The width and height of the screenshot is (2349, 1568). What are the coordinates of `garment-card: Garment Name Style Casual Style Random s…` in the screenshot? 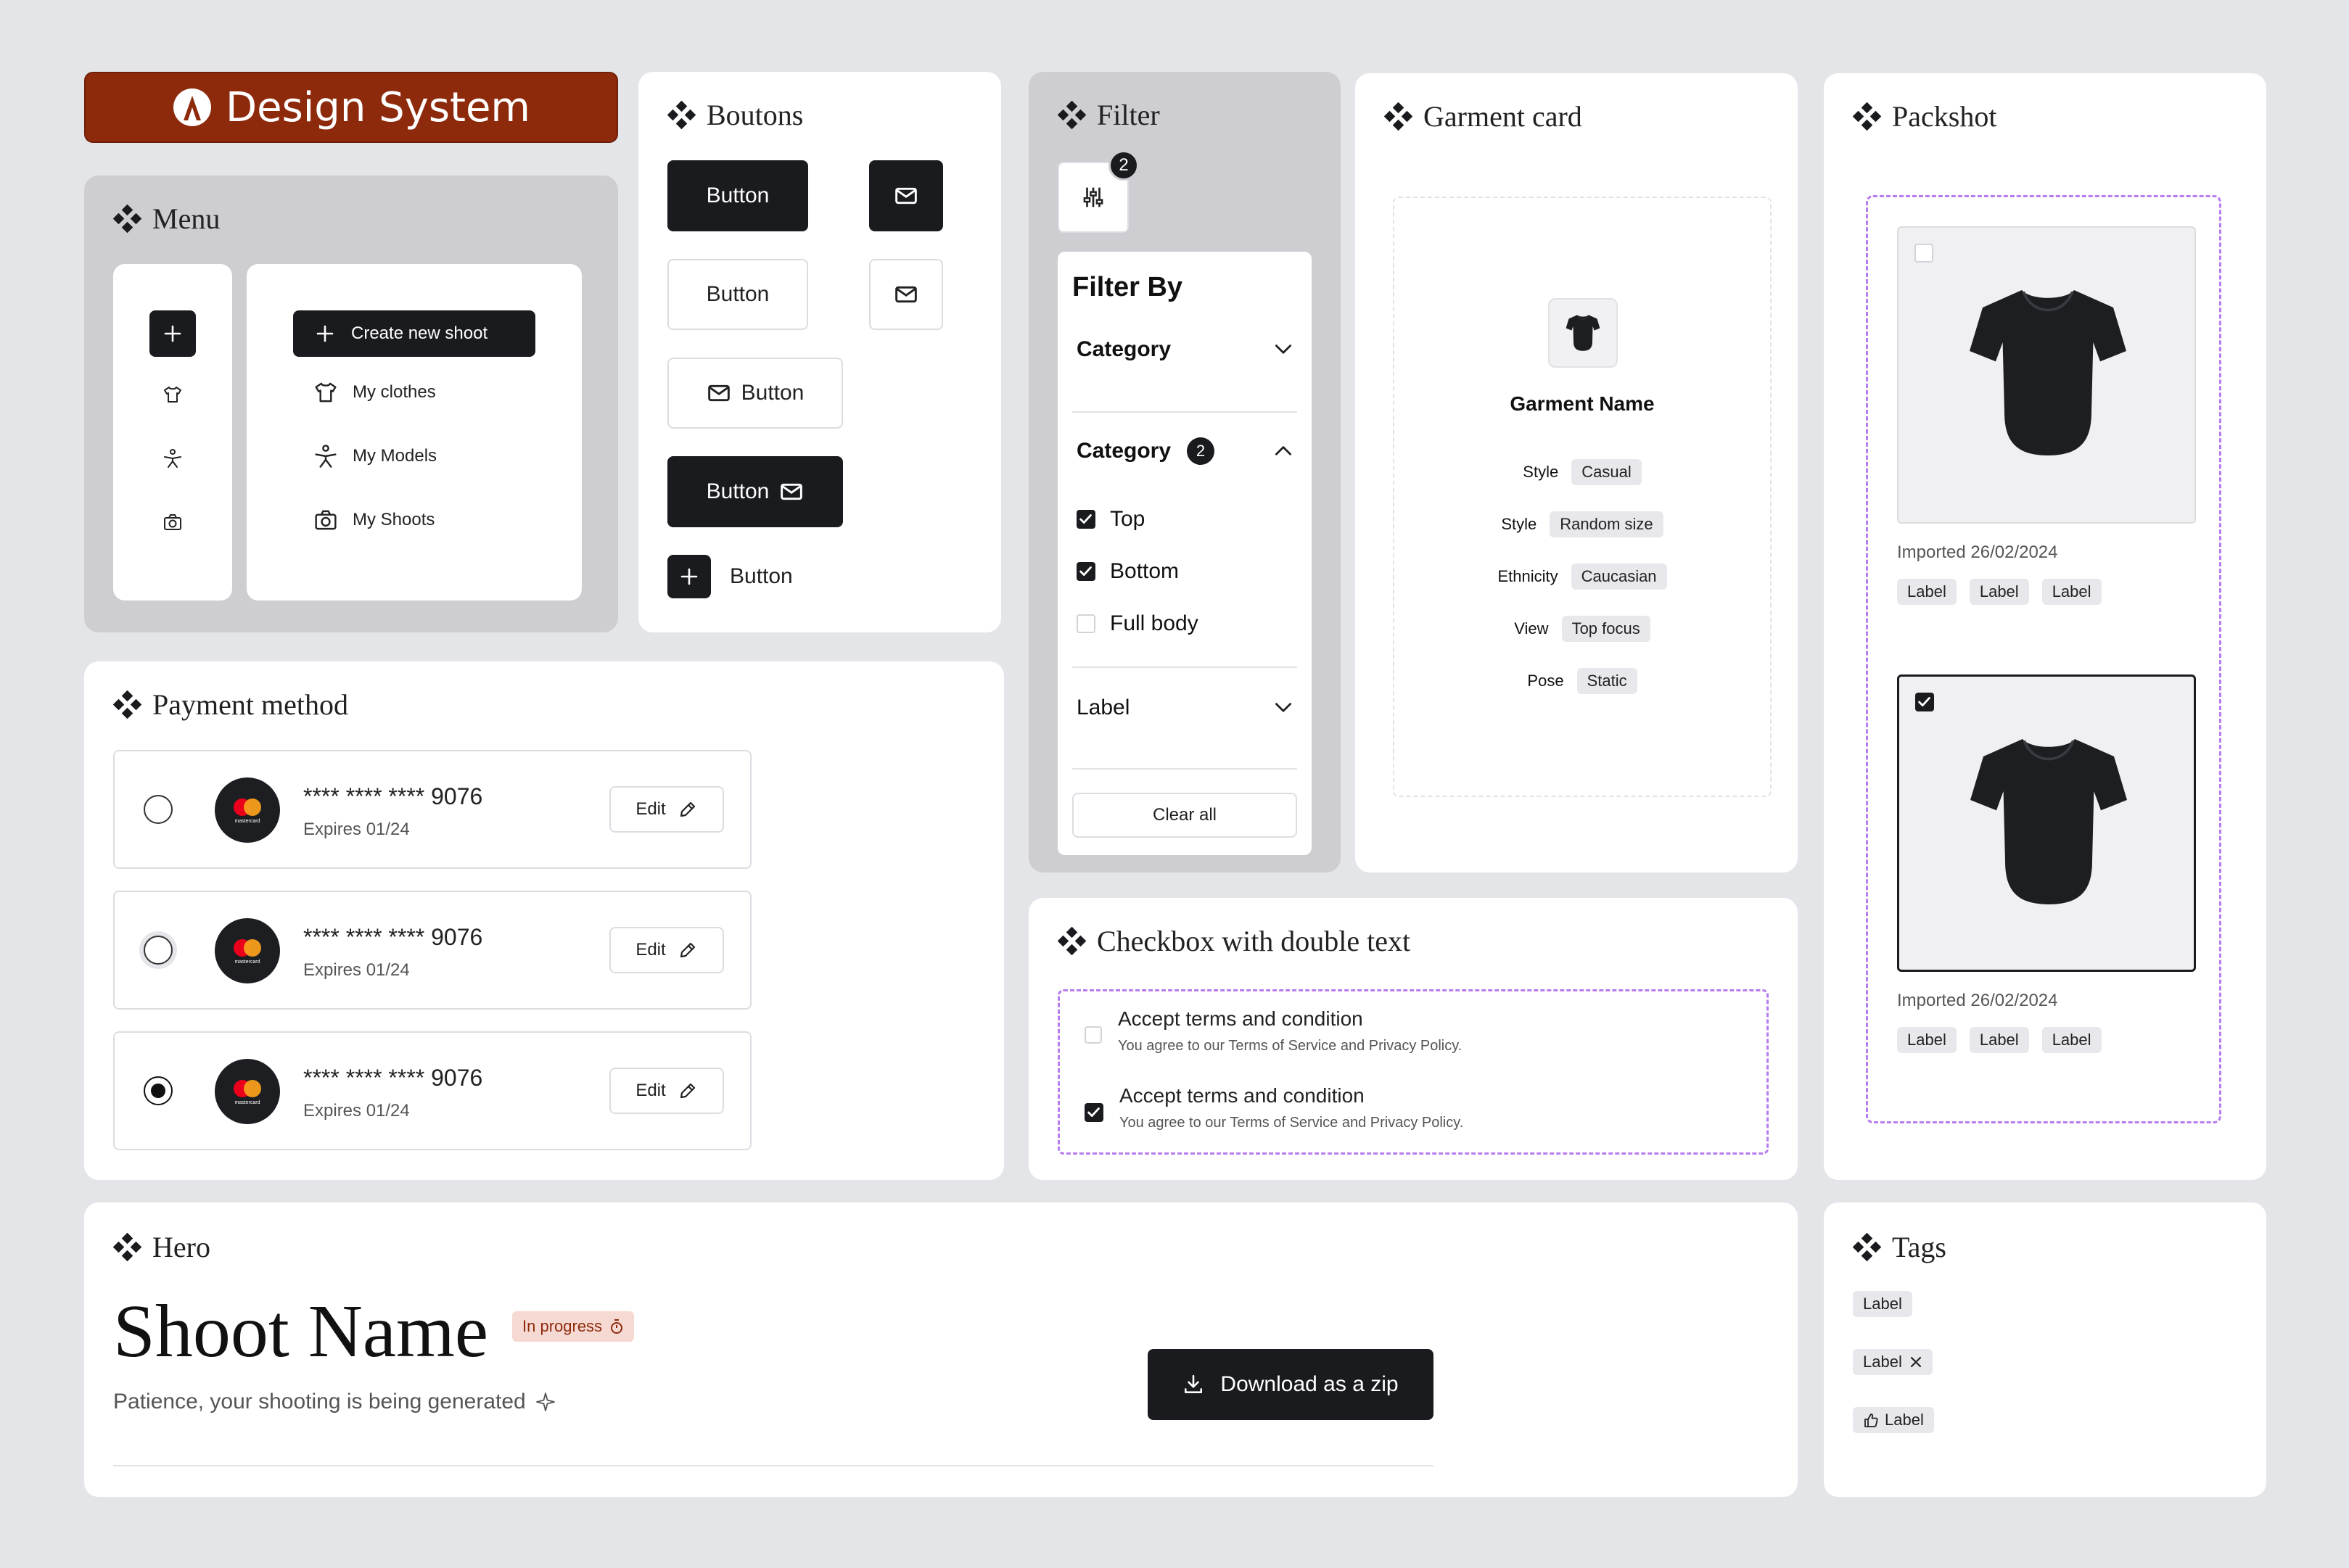 It's located at (1582, 497).